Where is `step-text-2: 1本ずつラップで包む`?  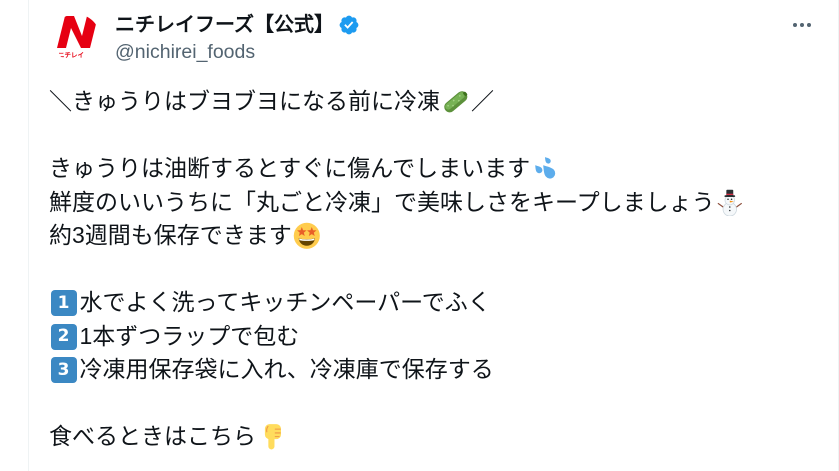 step-text-2: 1本ずつラップで包む is located at coordinates (189, 335).